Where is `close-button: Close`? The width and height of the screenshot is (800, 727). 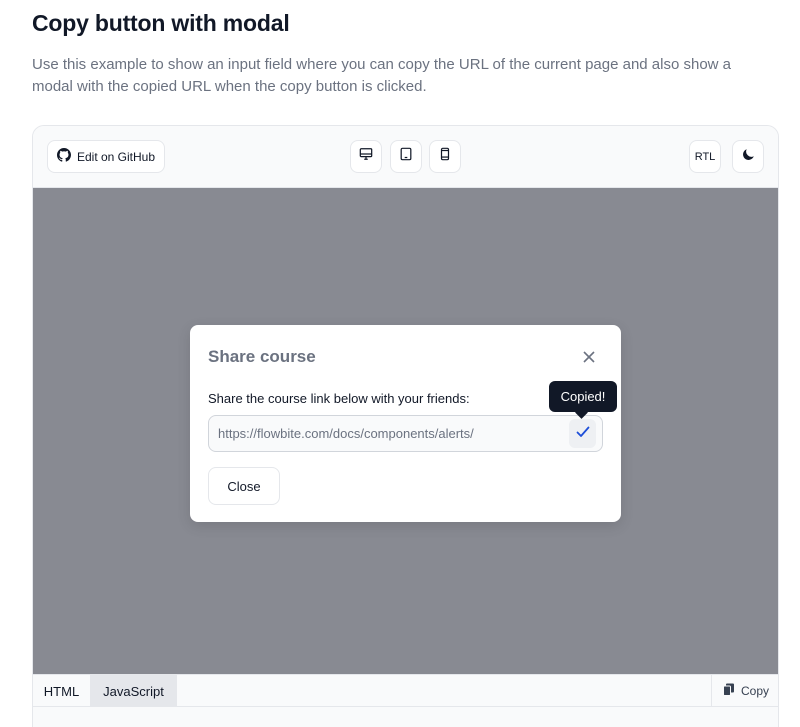
close-button: Close is located at coordinates (244, 486).